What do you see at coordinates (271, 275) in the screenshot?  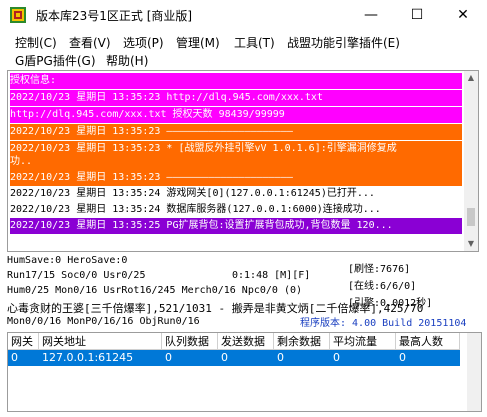 I see `status-uptime: 0:1:48 [M][F]` at bounding box center [271, 275].